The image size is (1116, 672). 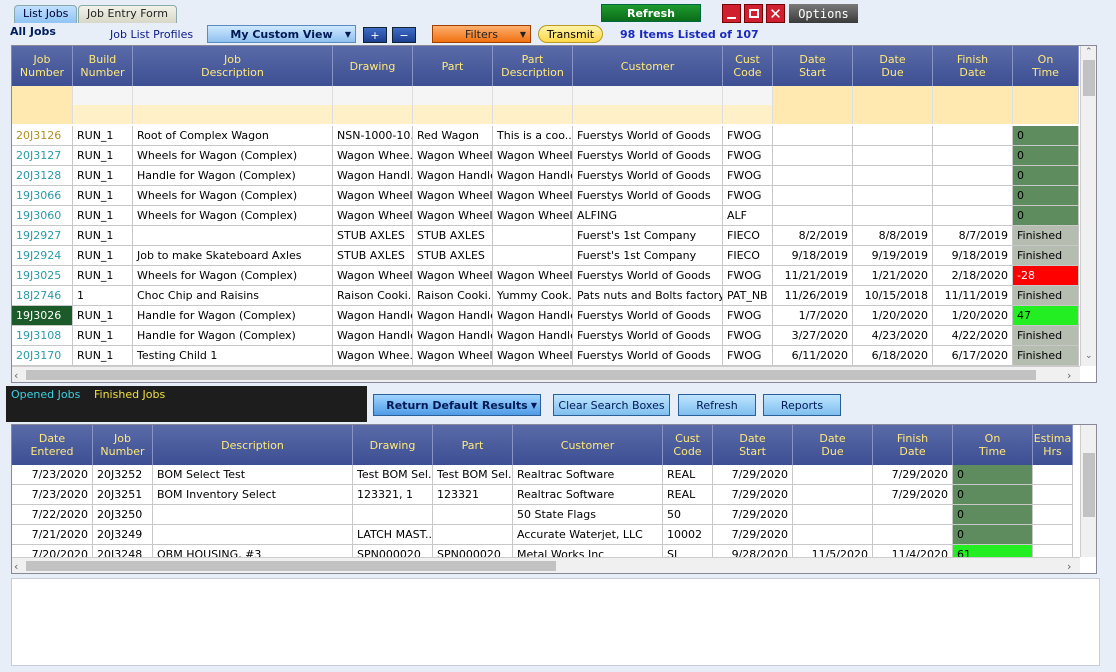 I want to click on transmit-button: Transmit, so click(x=570, y=34).